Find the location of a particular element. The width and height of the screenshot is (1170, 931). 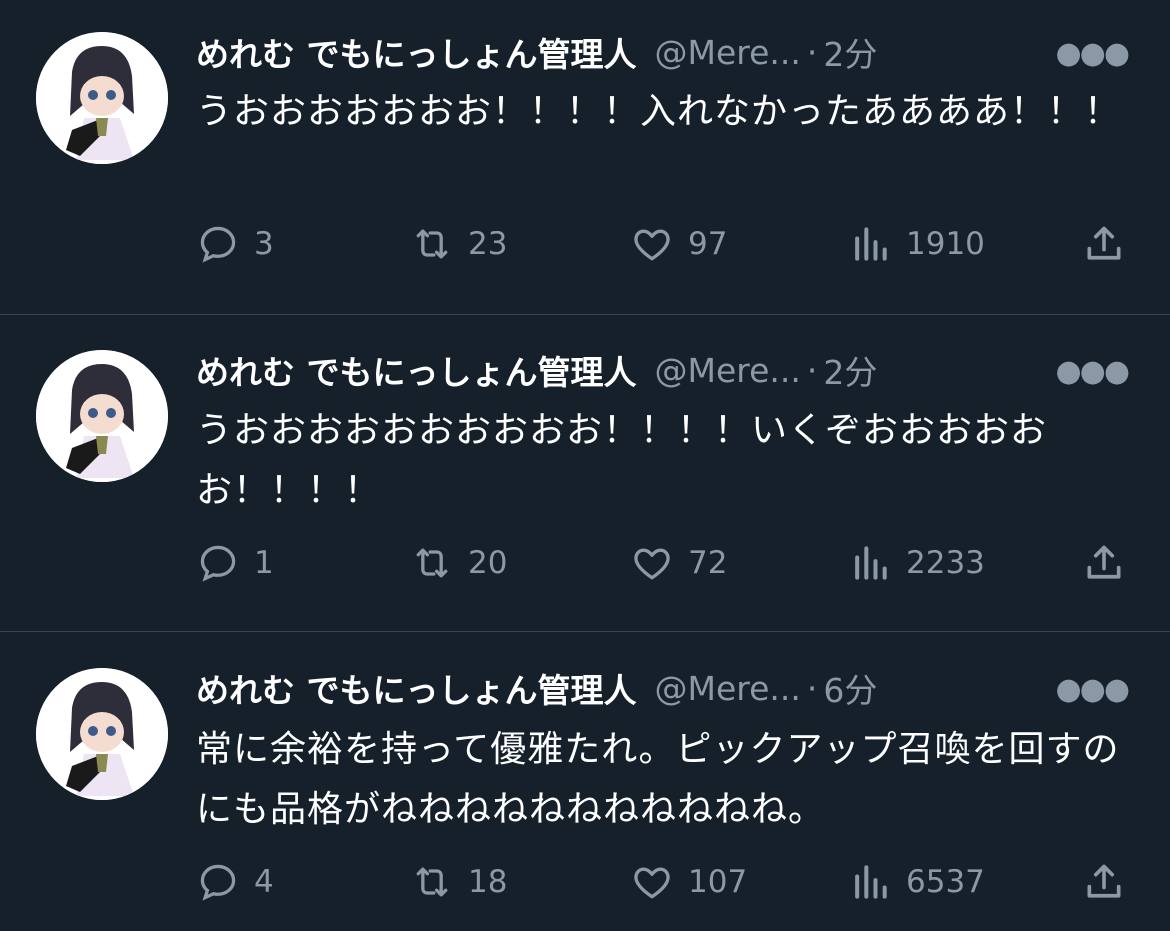

like-count: 97 is located at coordinates (708, 244).